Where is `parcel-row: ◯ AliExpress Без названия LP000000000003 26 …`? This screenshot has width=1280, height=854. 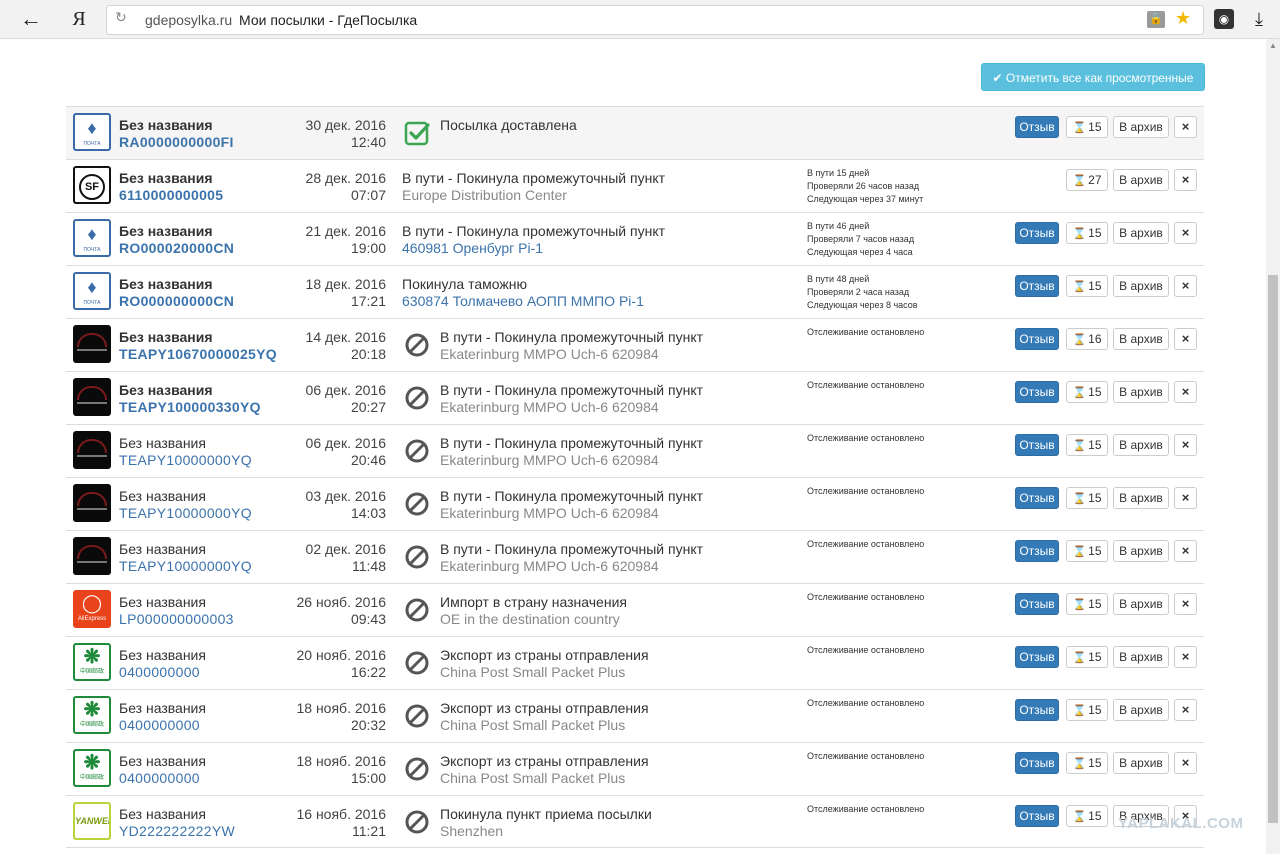 parcel-row: ◯ AliExpress Без названия LP000000000003 26 … is located at coordinates (635, 609).